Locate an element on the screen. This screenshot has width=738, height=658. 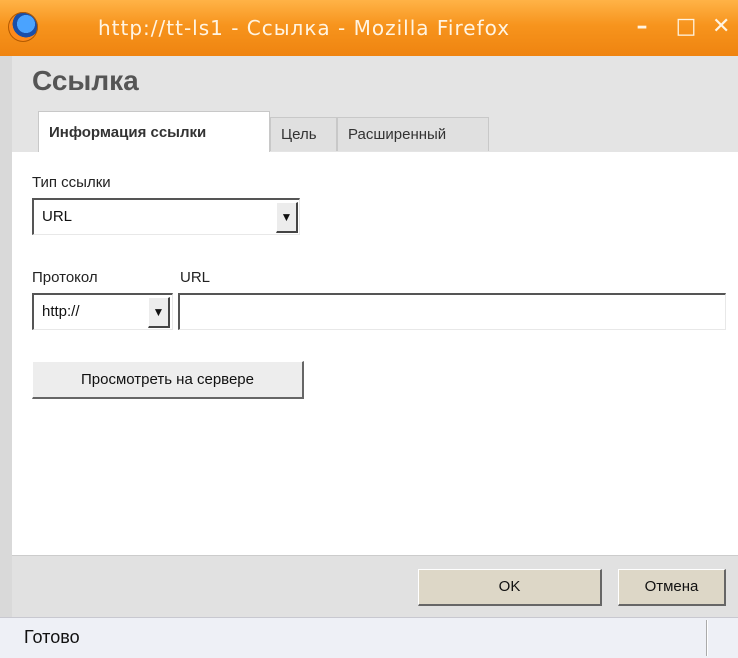
browse-server-button: Просмотреть на сервере is located at coordinates (168, 380).